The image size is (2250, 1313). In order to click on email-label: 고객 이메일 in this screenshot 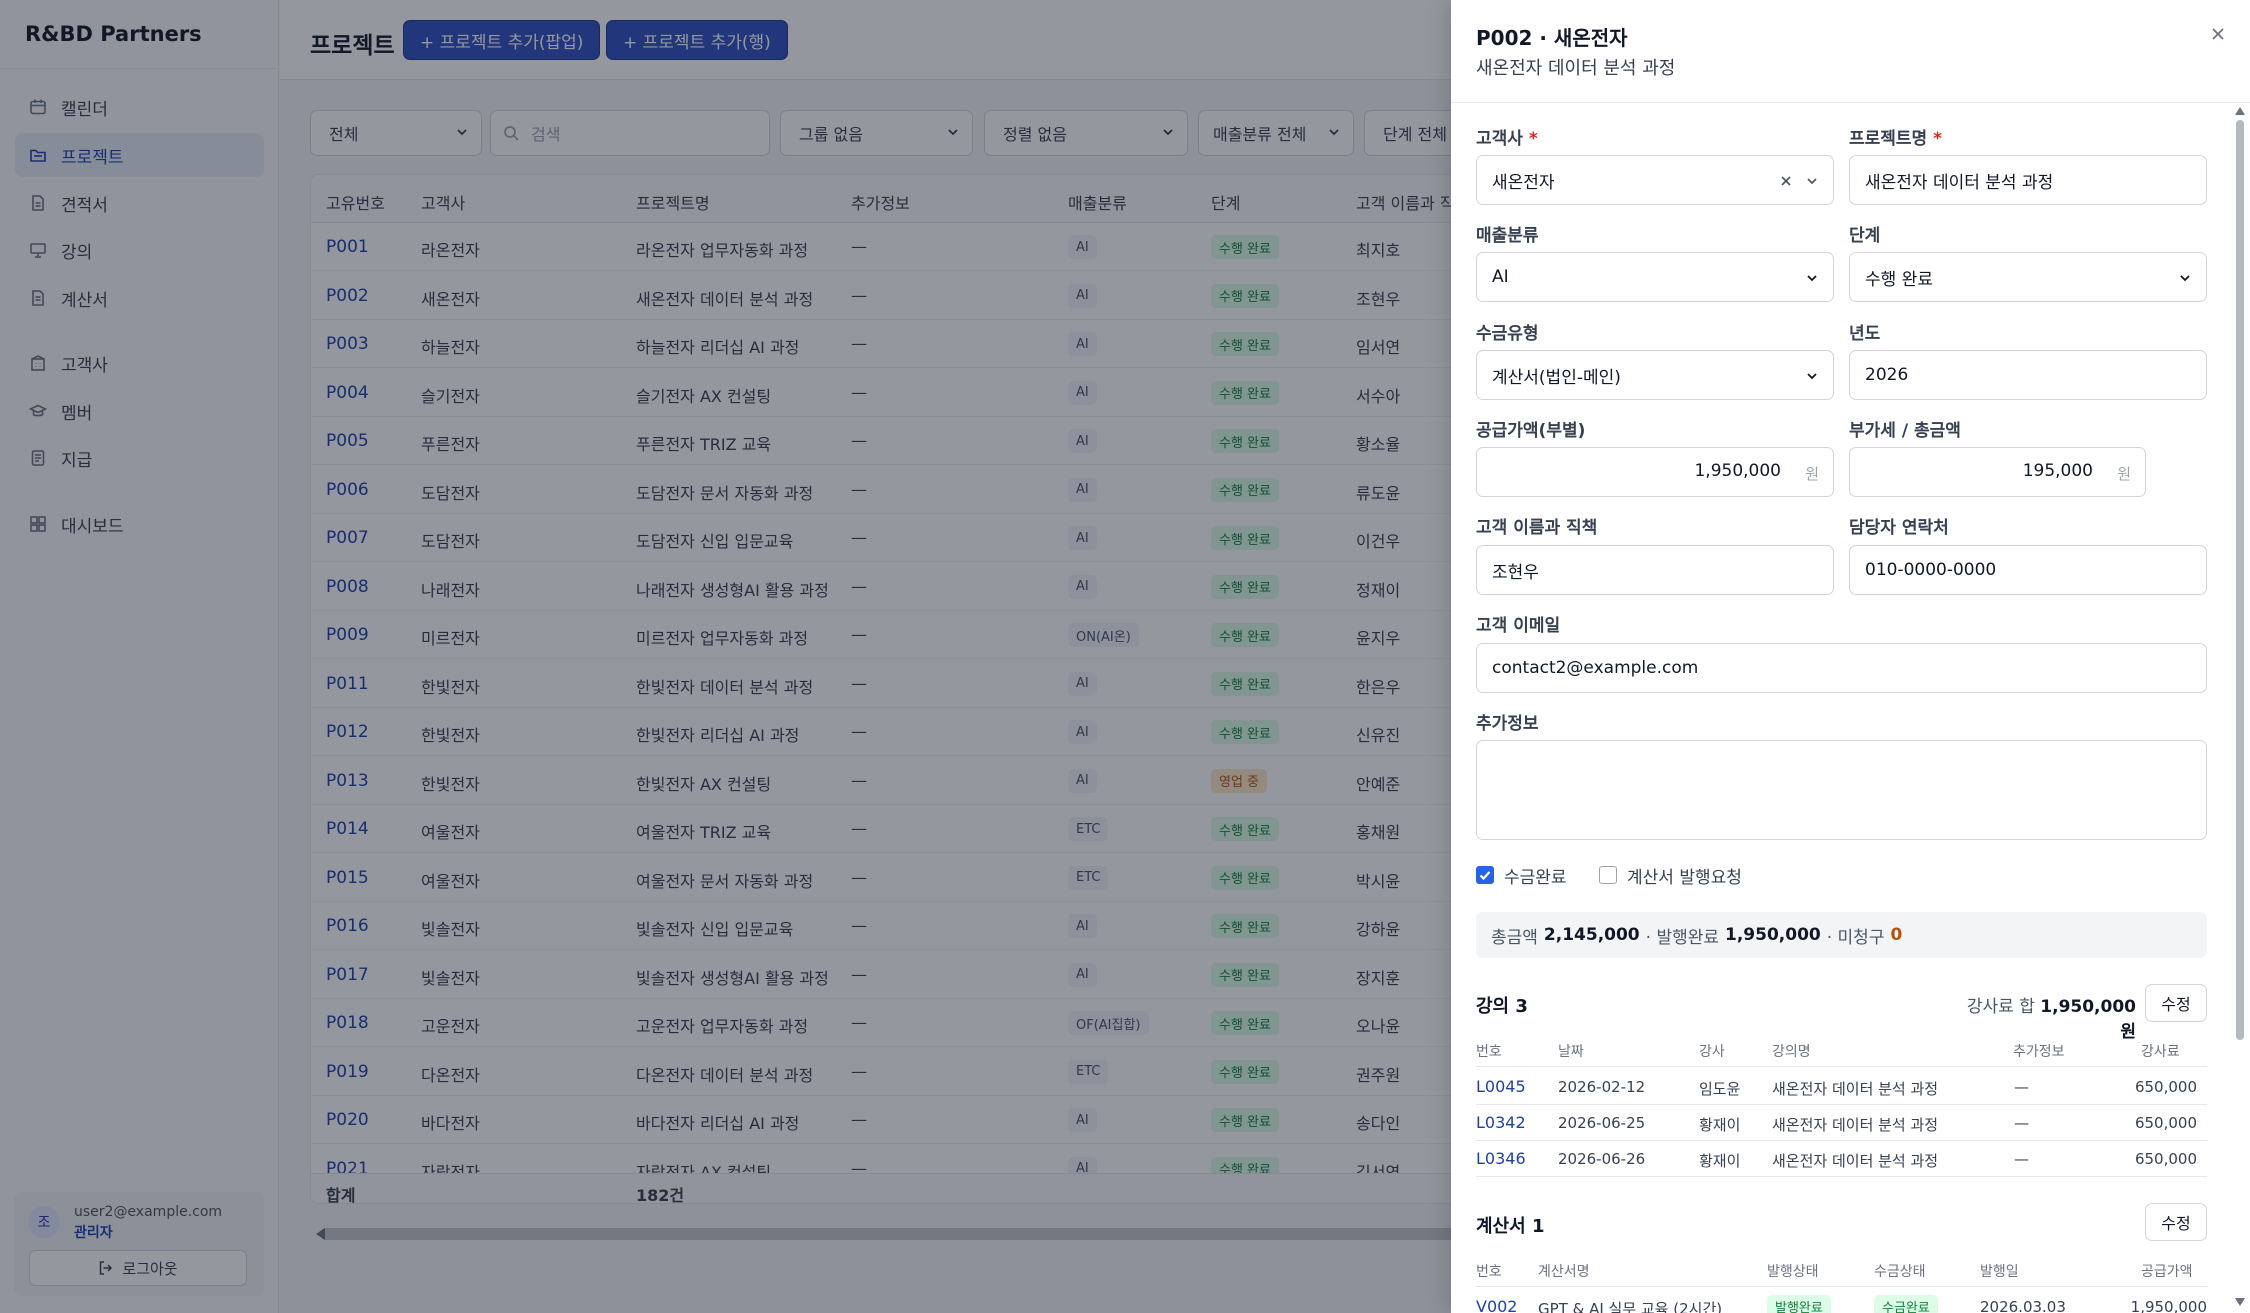, I will do `click(1518, 626)`.